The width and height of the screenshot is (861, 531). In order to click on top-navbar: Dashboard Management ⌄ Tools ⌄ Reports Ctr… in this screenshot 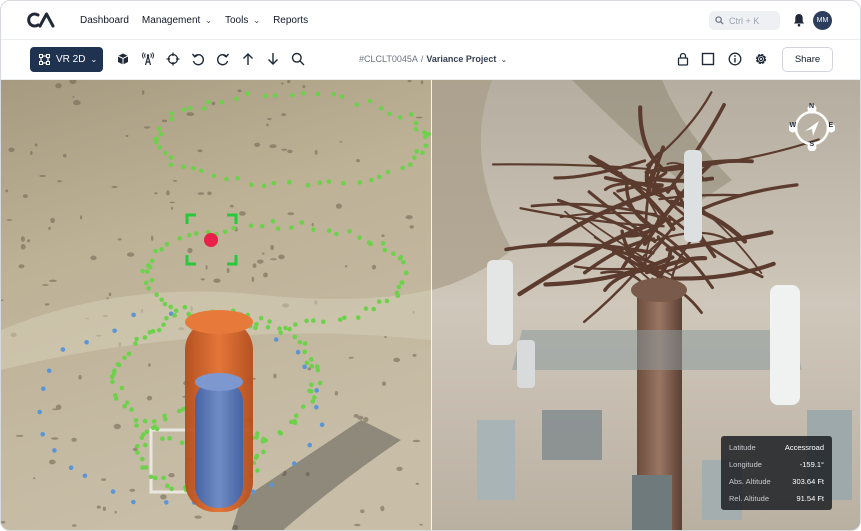, I will do `click(430, 20)`.